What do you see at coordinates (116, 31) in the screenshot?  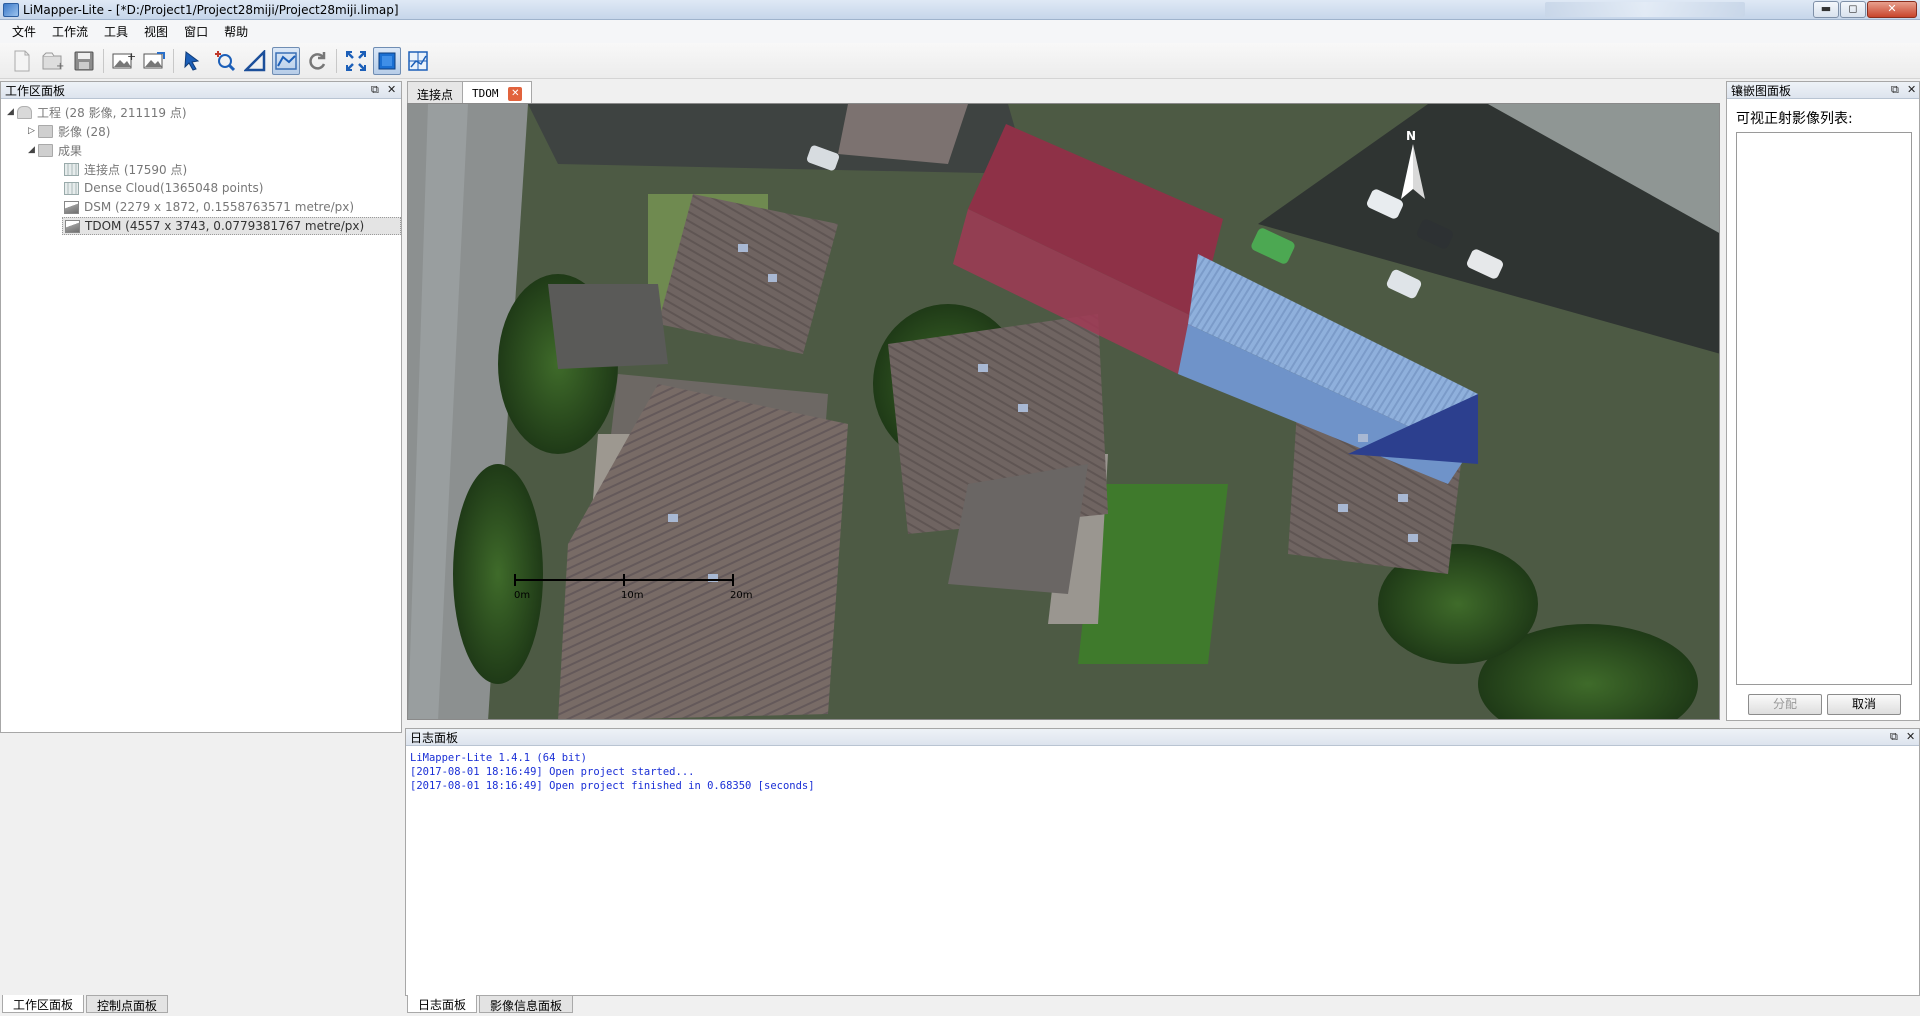 I see `menu-tools: 工具` at bounding box center [116, 31].